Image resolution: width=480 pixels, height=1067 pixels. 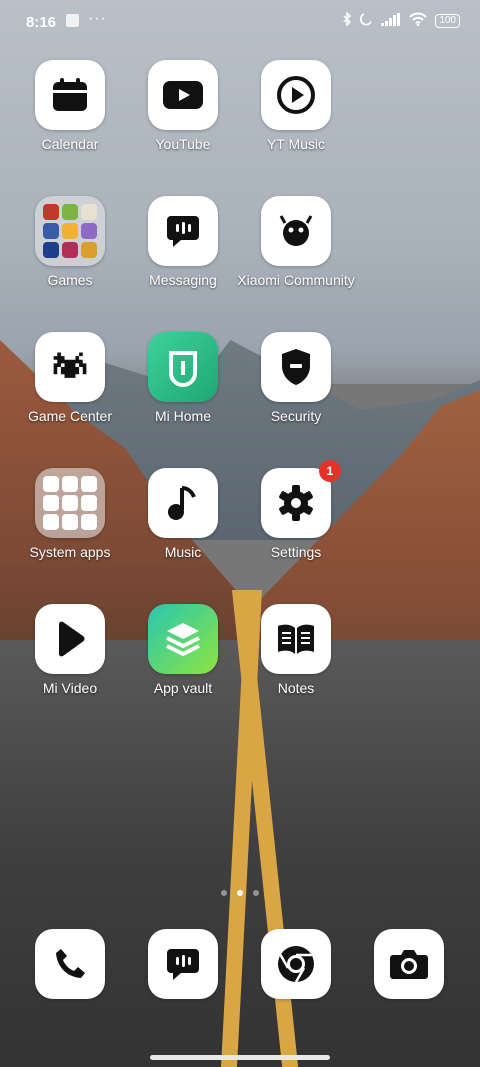 I want to click on app-label: Calendar, so click(x=70, y=144).